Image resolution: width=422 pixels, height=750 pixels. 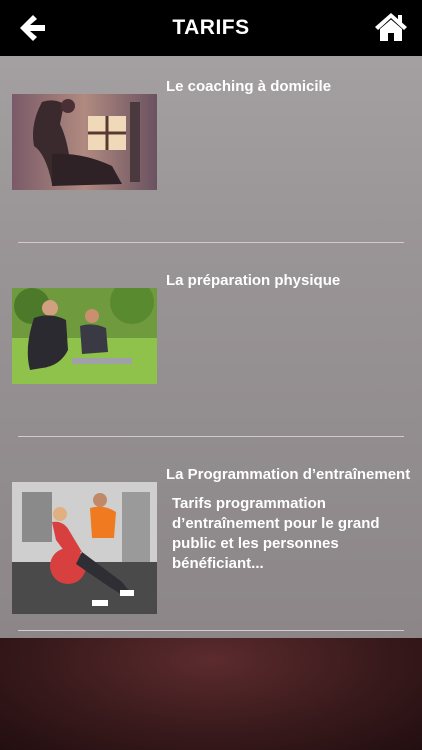 What do you see at coordinates (249, 86) in the screenshot?
I see `item-title: Le coaching à domicile` at bounding box center [249, 86].